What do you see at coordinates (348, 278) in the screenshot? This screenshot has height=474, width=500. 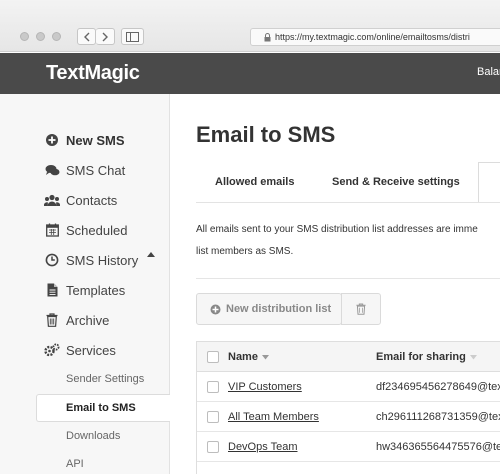 I see `divider` at bounding box center [348, 278].